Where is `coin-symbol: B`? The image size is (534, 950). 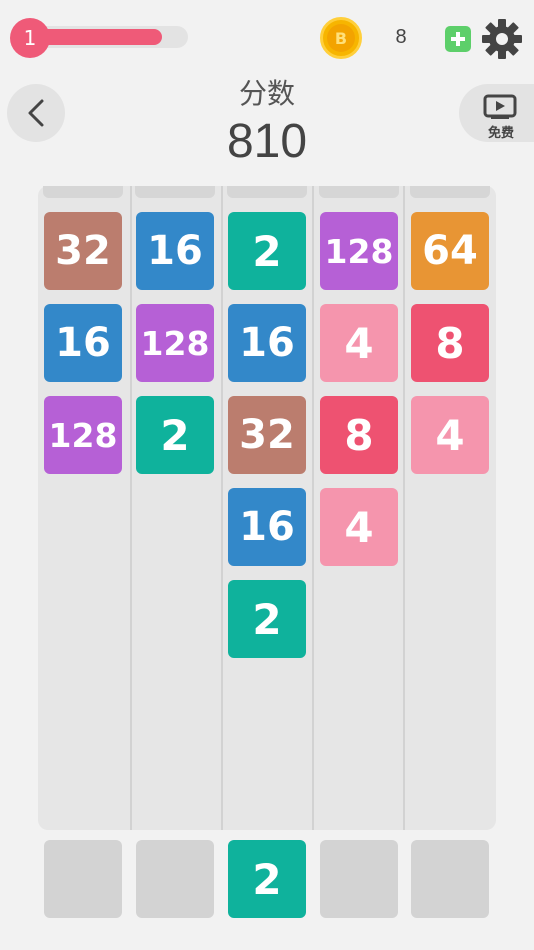 coin-symbol: B is located at coordinates (341, 38).